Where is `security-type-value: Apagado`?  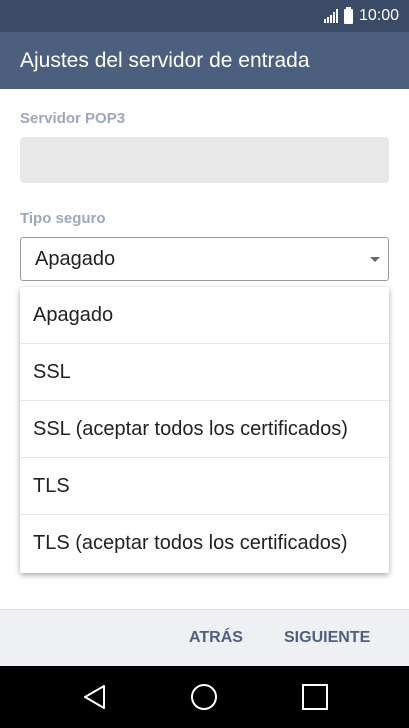
security-type-value: Apagado is located at coordinates (75, 258).